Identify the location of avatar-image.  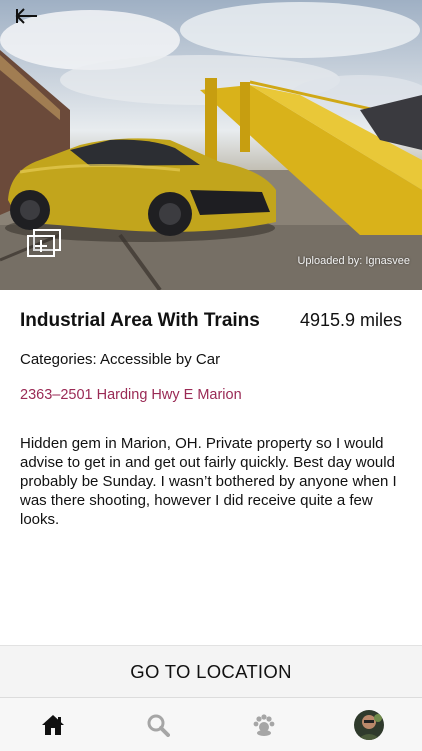
(369, 724).